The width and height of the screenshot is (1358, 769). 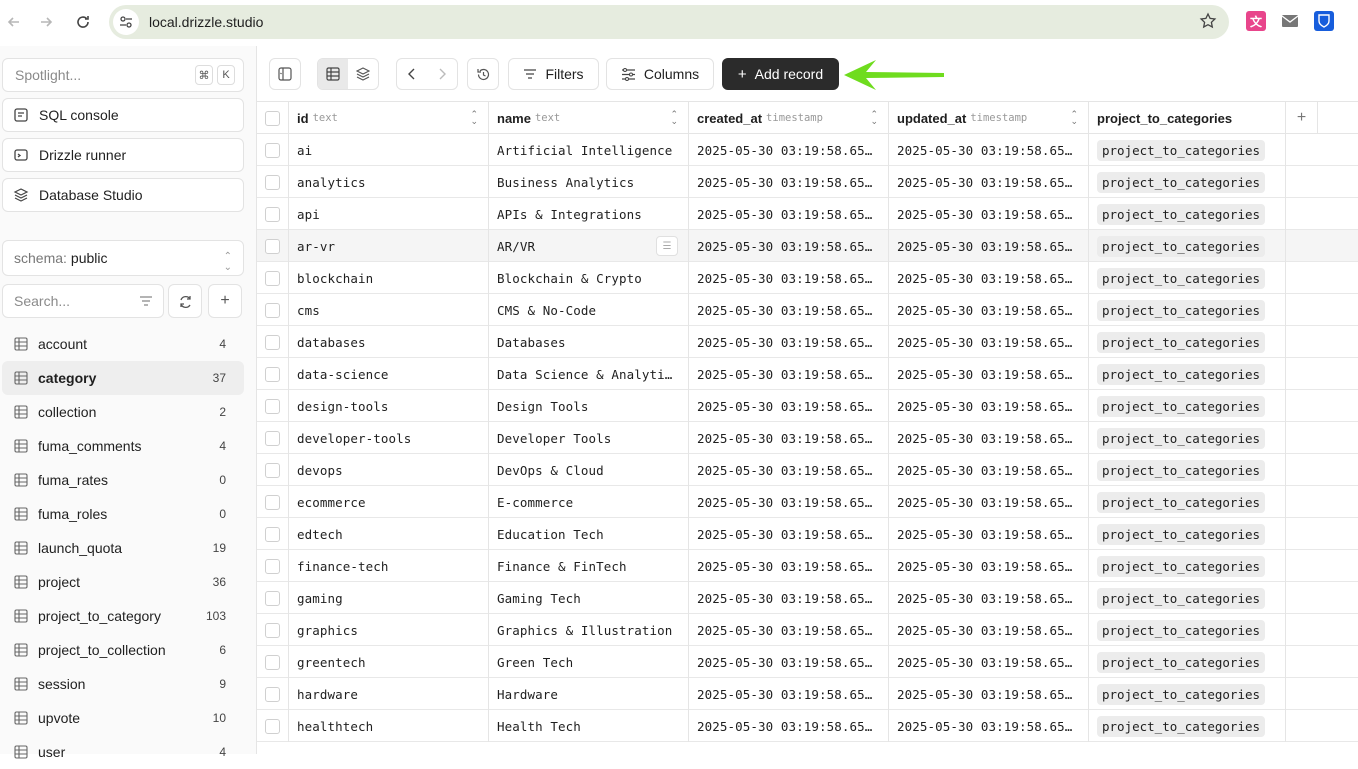 I want to click on add-table-button: +, so click(x=225, y=301).